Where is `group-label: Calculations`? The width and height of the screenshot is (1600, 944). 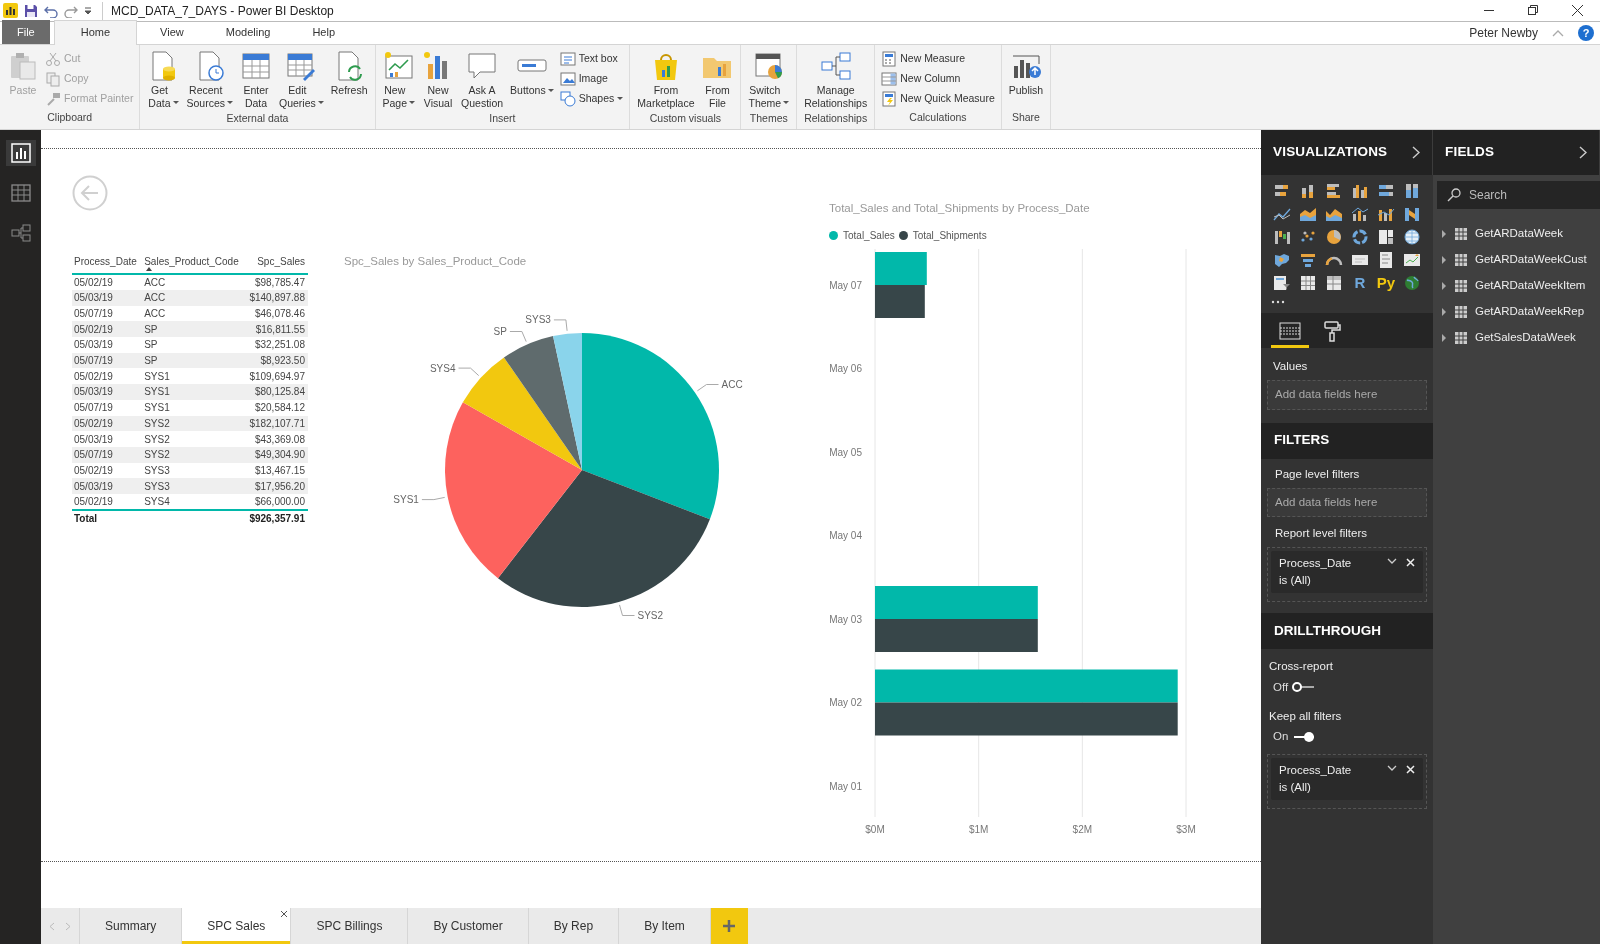 group-label: Calculations is located at coordinates (938, 118).